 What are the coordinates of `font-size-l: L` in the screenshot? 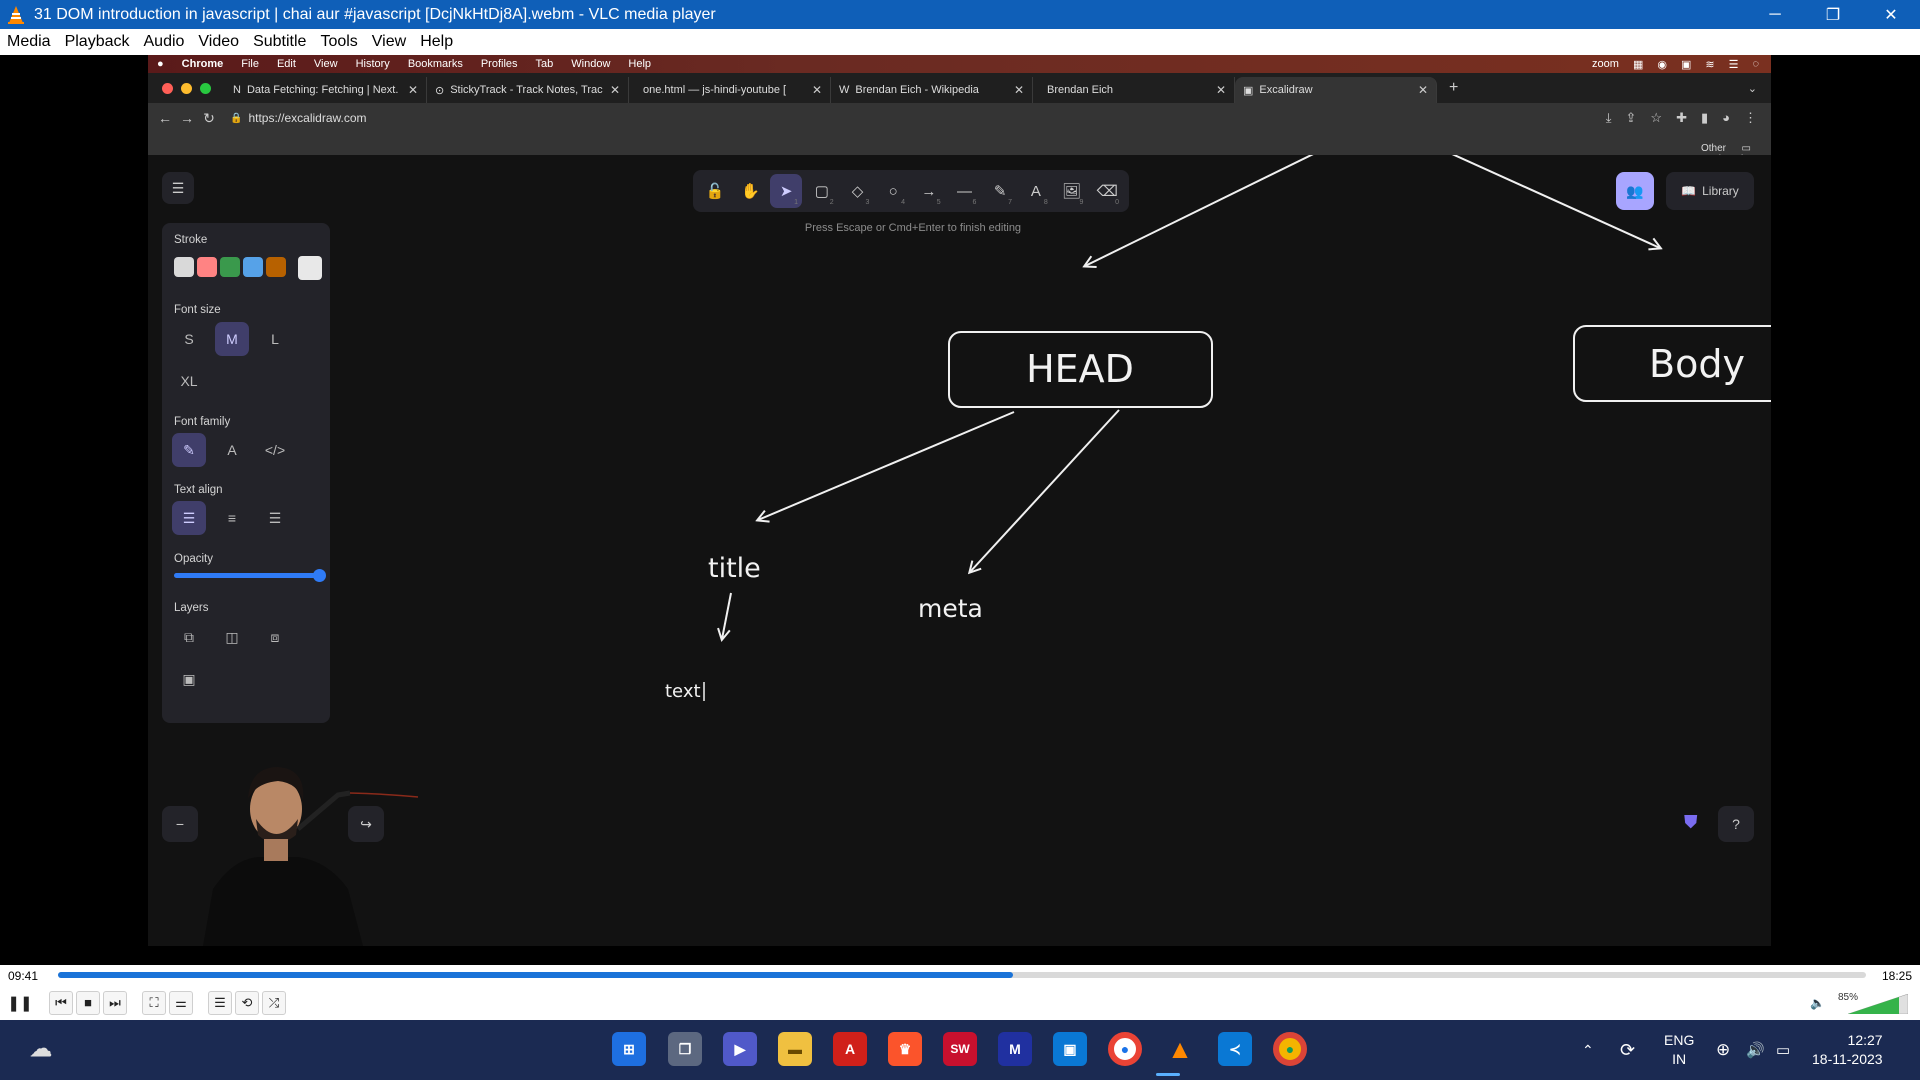 It's located at (275, 339).